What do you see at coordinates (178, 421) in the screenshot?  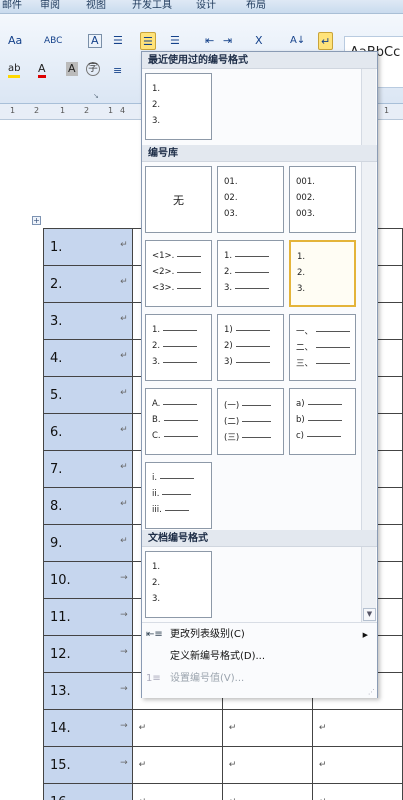 I see `numbering-format-tile: A. B. C.` at bounding box center [178, 421].